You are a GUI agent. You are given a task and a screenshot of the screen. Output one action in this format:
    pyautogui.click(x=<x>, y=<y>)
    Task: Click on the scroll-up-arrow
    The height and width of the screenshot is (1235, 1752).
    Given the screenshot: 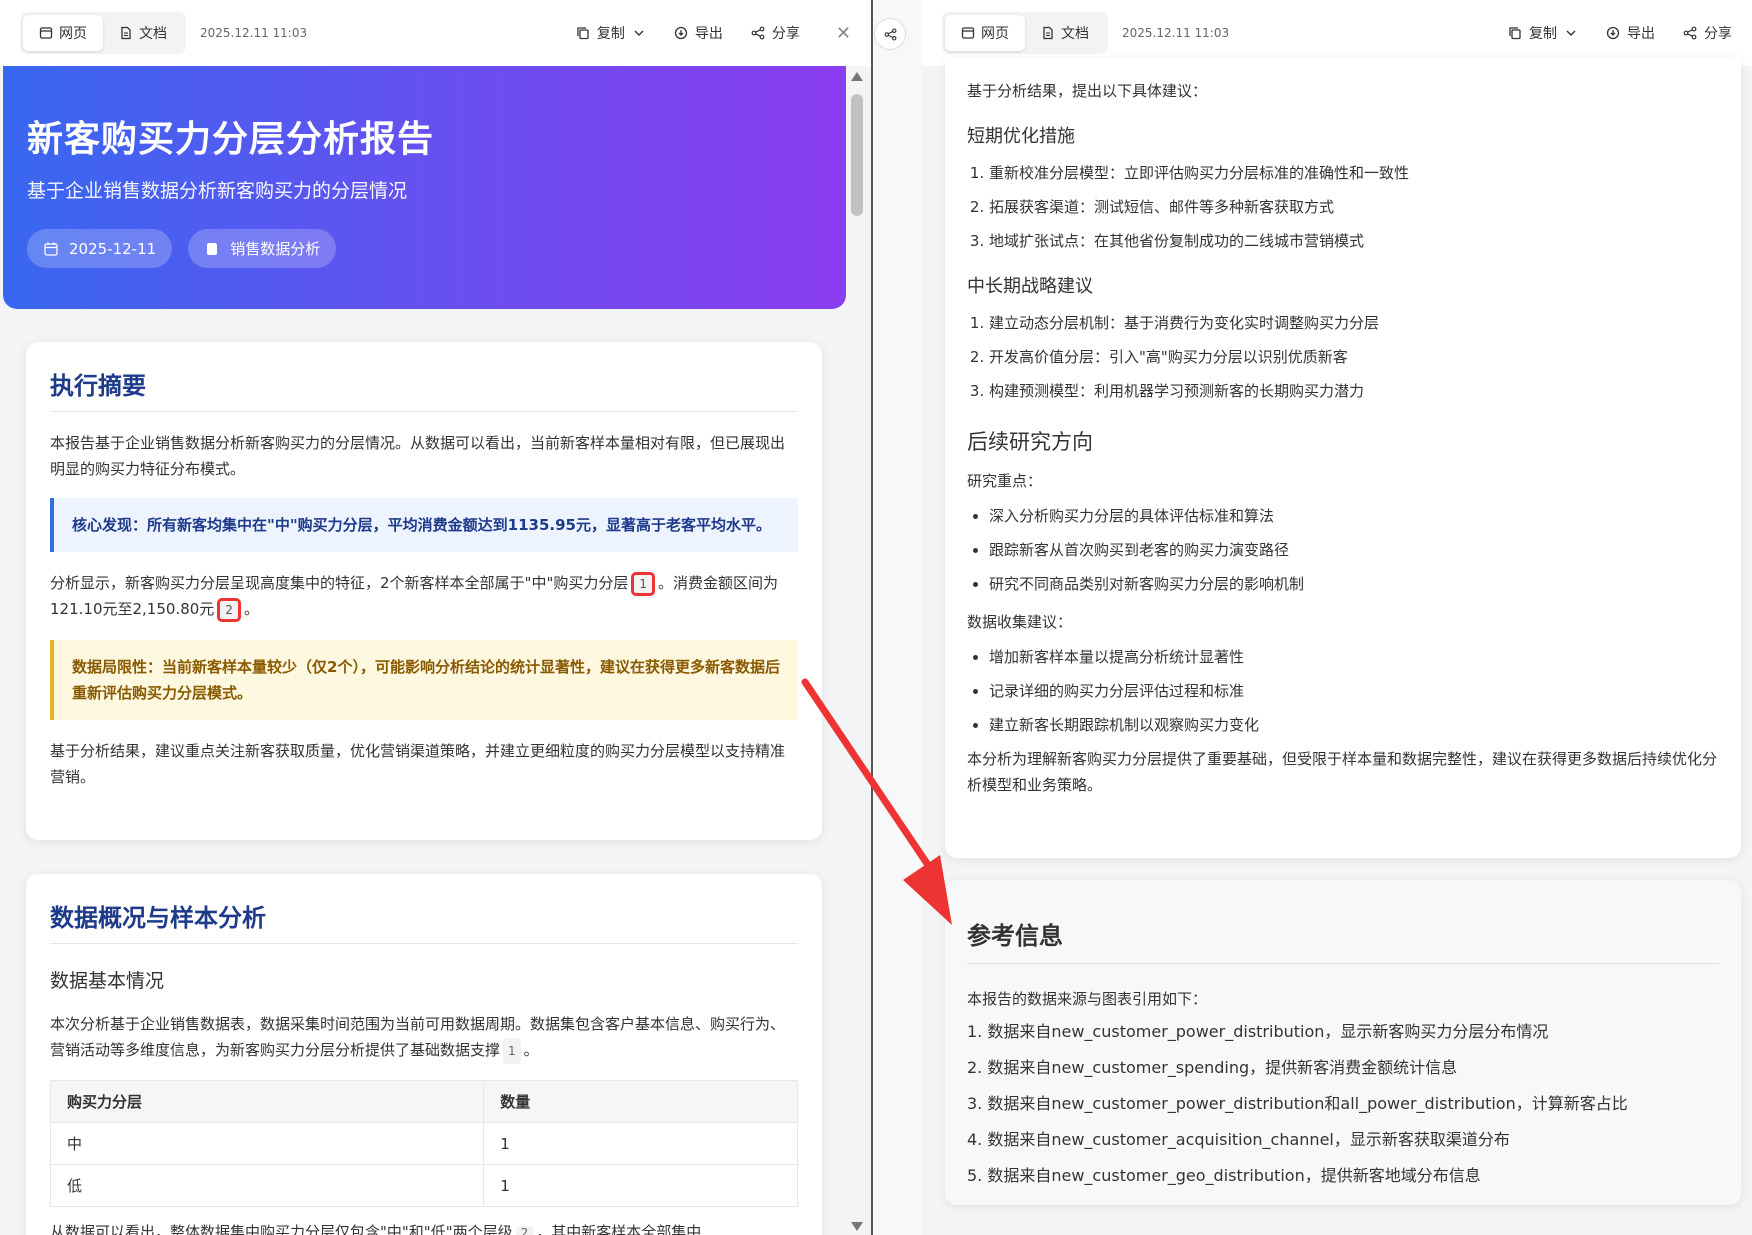 What is the action you would take?
    pyautogui.click(x=857, y=76)
    